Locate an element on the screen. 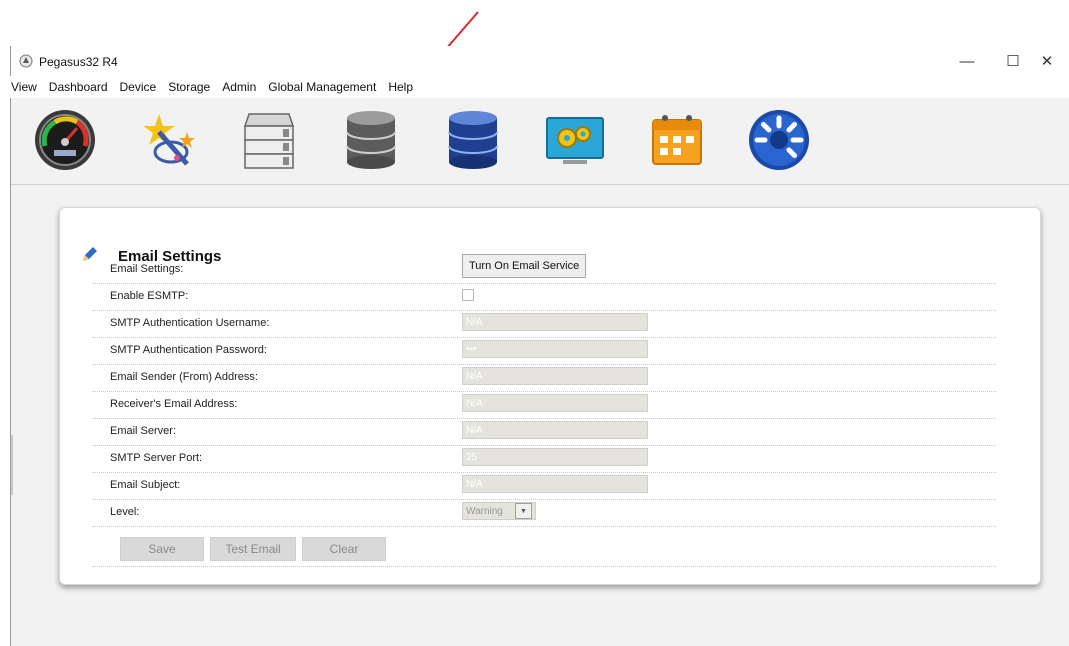 The width and height of the screenshot is (1069, 646). menu-storage: Storage is located at coordinates (189, 87).